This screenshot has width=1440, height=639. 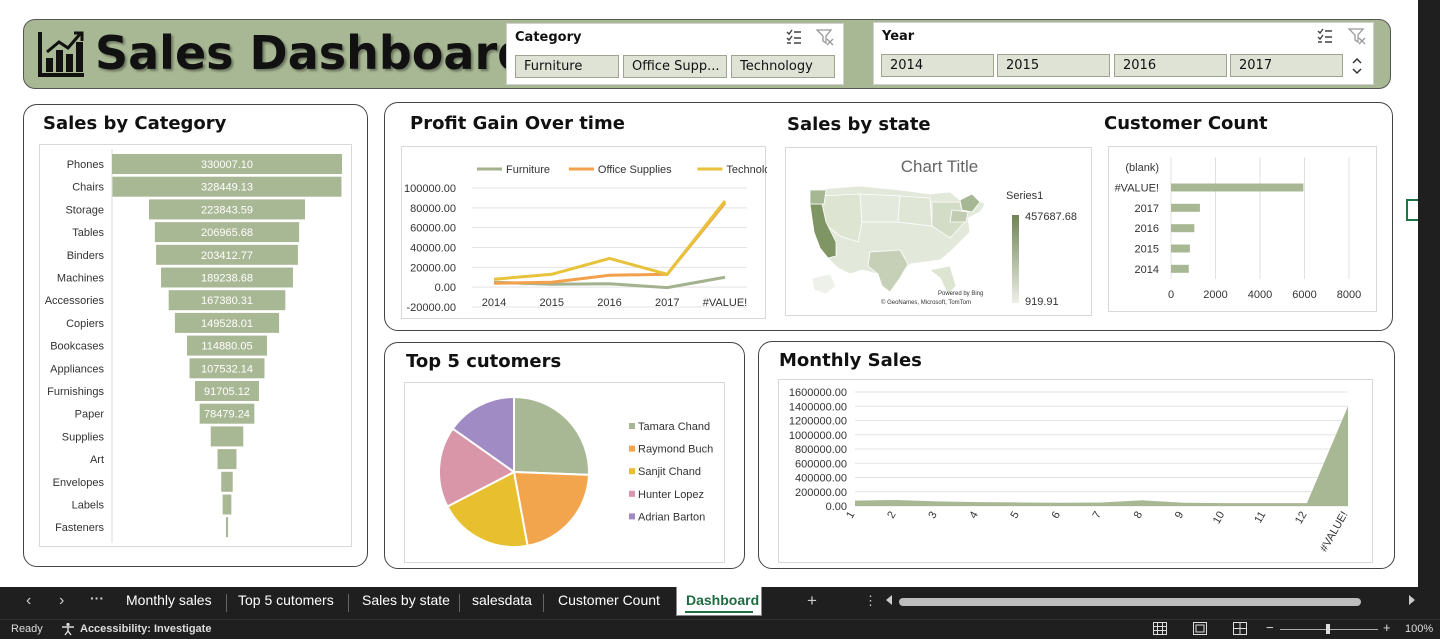 I want to click on x-tick-label: 2000, so click(x=1215, y=295).